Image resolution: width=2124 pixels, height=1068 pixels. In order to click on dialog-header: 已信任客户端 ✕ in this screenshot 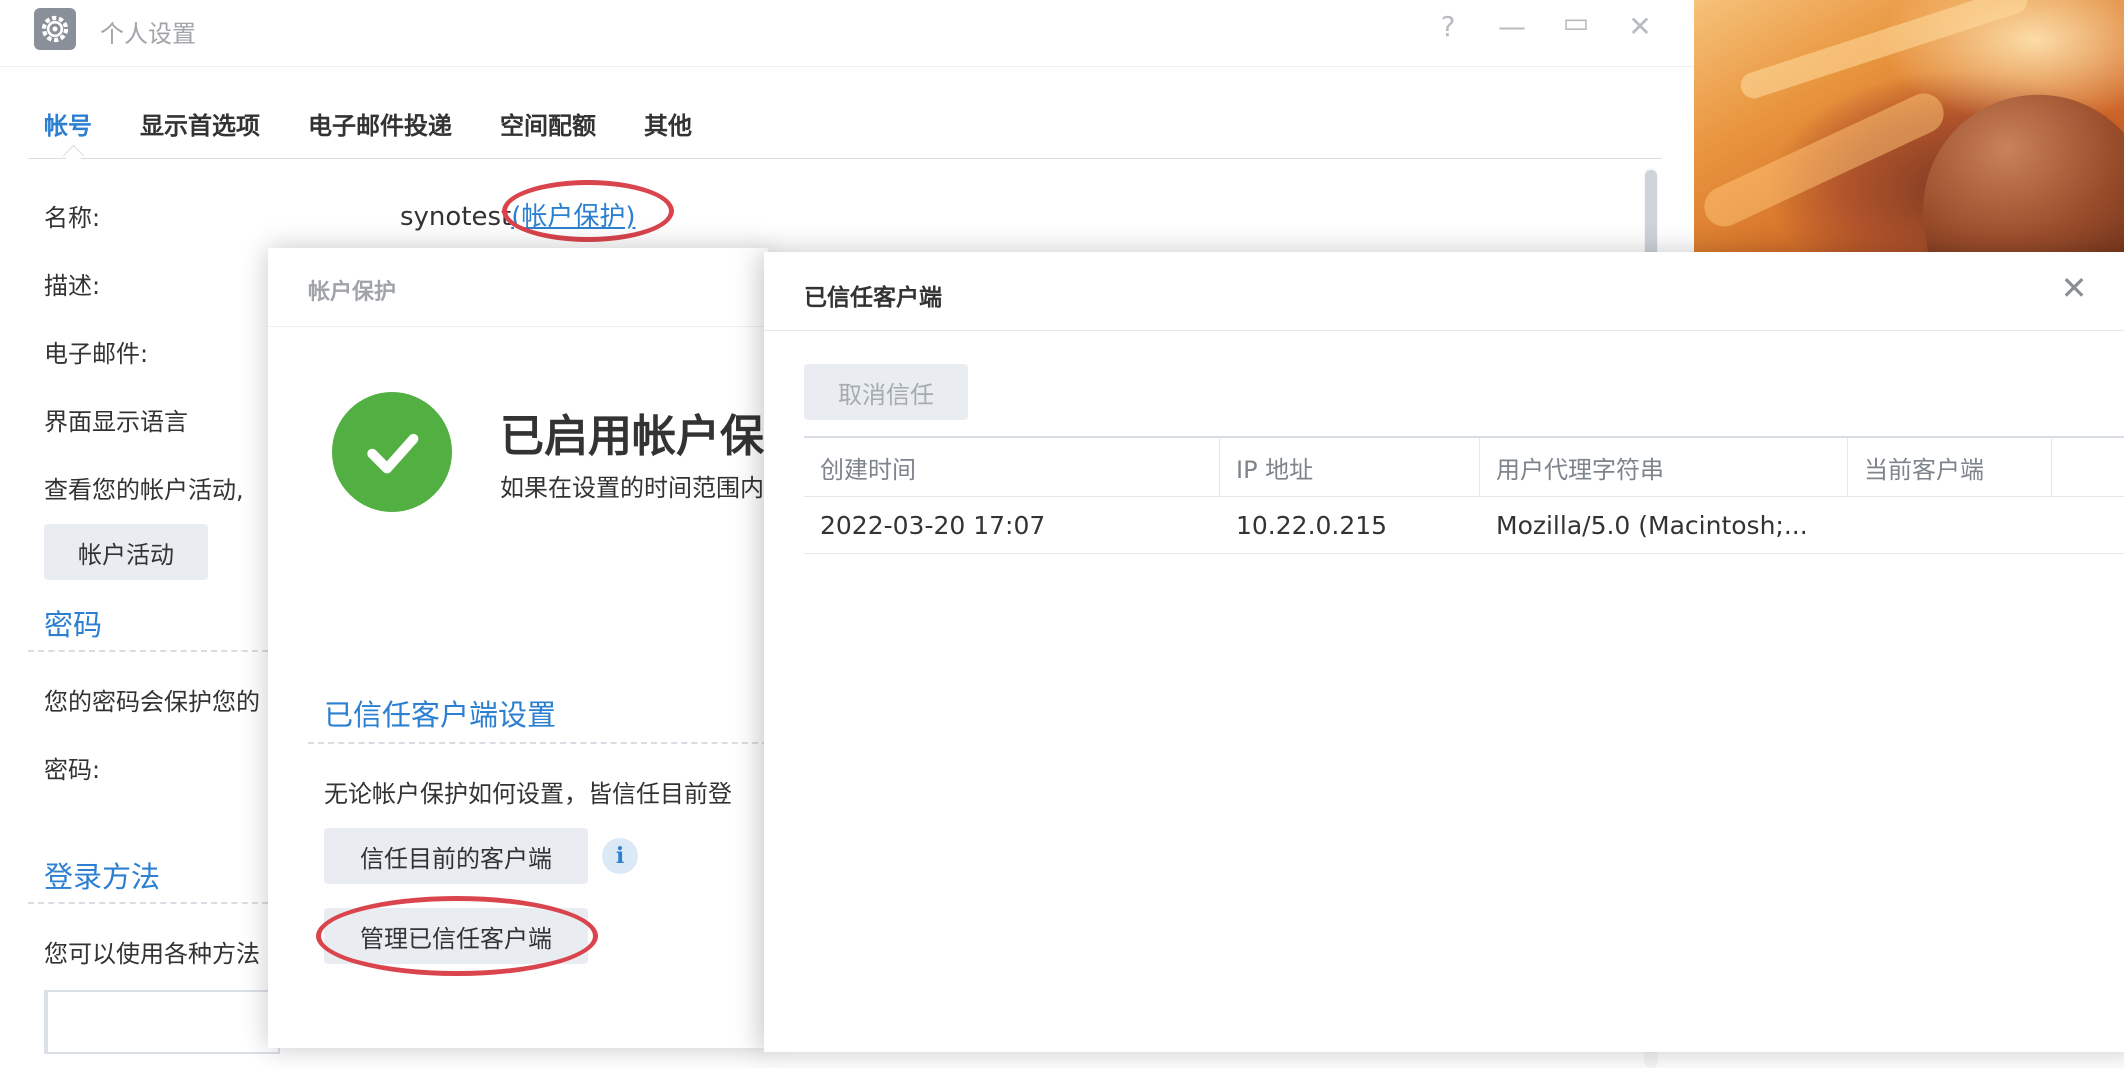, I will do `click(1444, 291)`.